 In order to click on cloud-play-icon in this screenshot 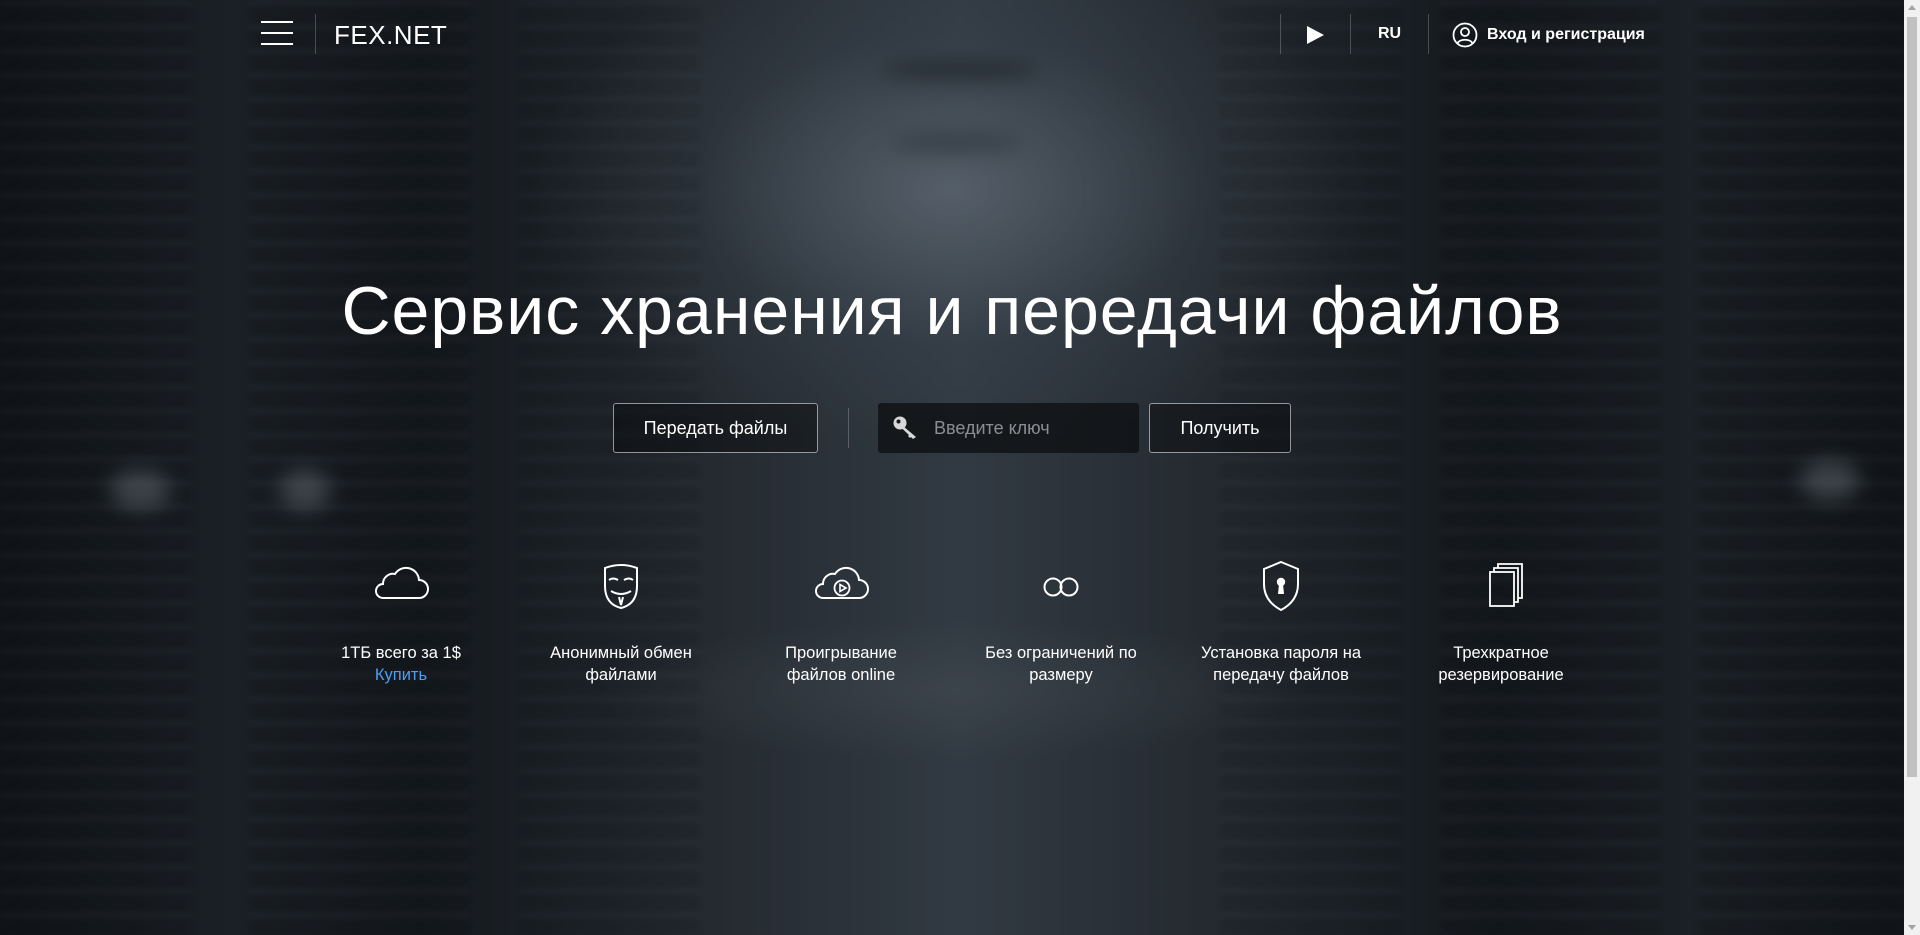, I will do `click(842, 582)`.